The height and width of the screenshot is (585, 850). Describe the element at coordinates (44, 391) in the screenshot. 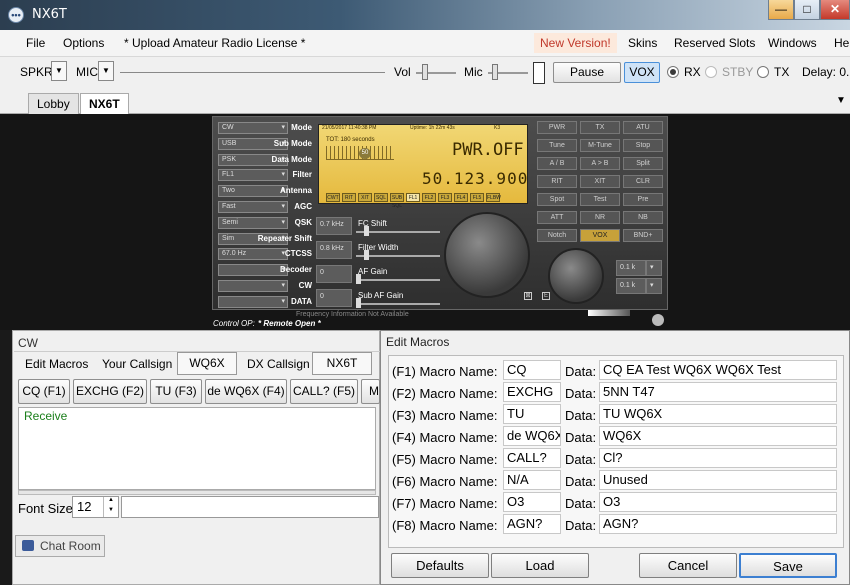

I see `macro-button-f1: CQ (F1)` at that location.